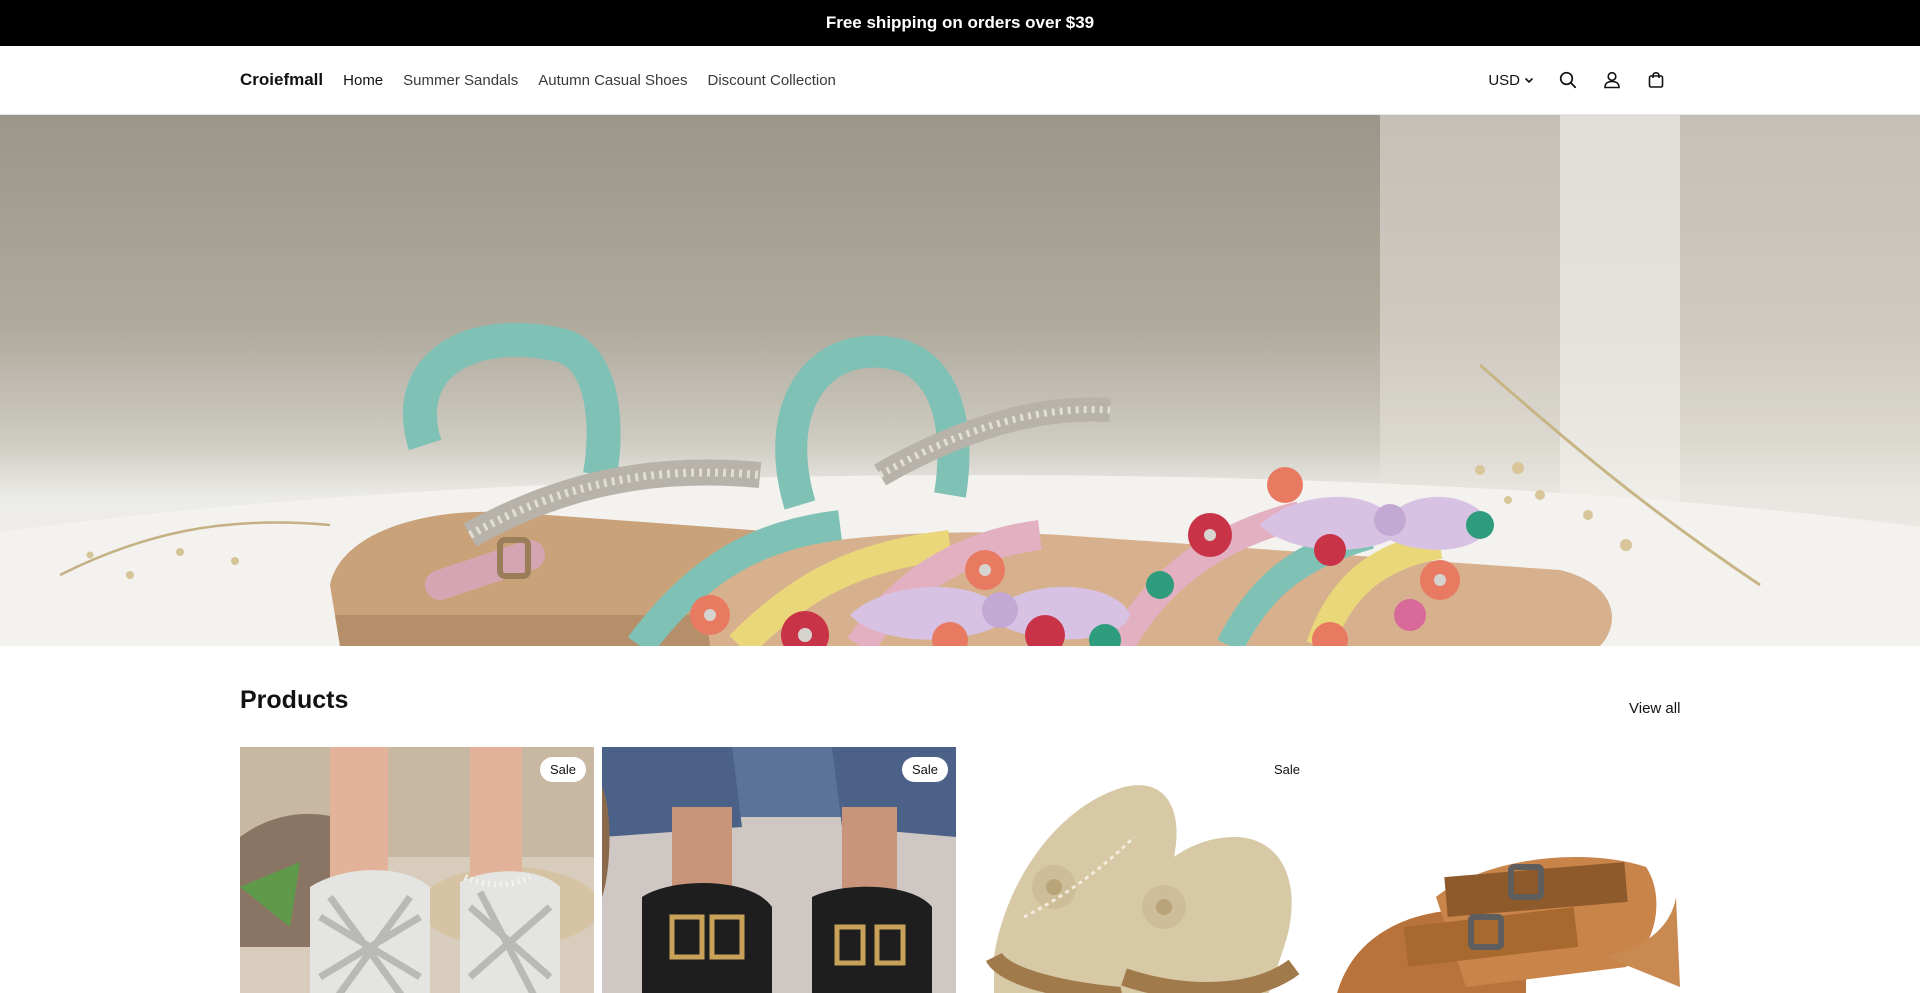 The image size is (1920, 993). Describe the element at coordinates (460, 80) in the screenshot. I see `nav-link-summer-sandals: Summer Sandals` at that location.